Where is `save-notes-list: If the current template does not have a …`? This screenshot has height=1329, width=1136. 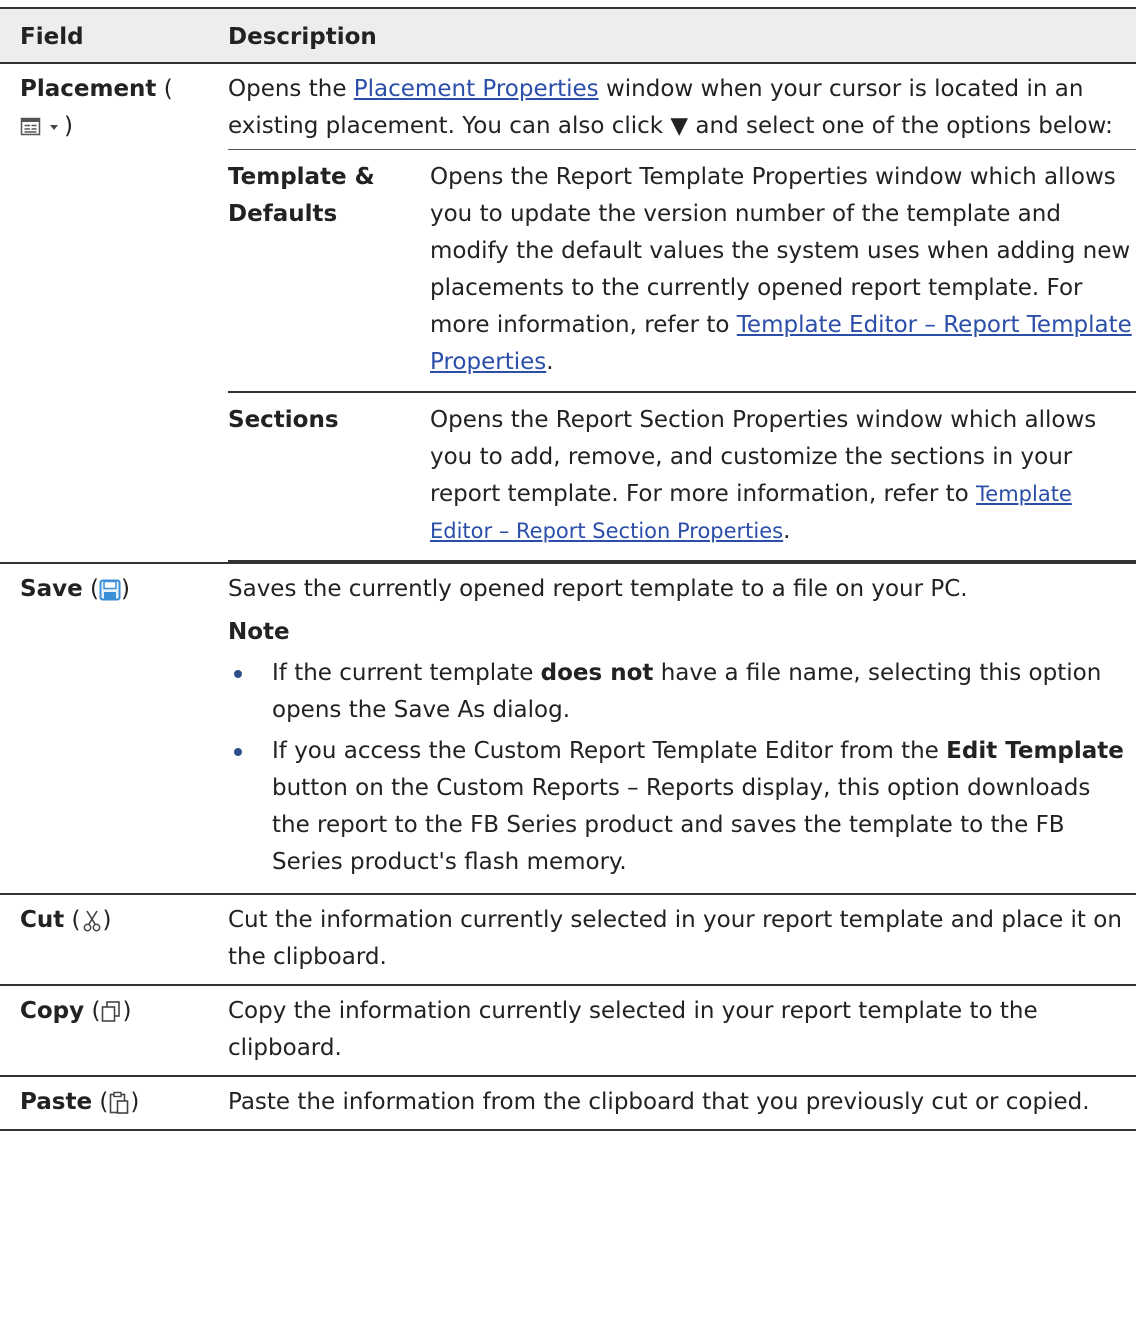
save-notes-list: If the current template does not have a … is located at coordinates (677, 768).